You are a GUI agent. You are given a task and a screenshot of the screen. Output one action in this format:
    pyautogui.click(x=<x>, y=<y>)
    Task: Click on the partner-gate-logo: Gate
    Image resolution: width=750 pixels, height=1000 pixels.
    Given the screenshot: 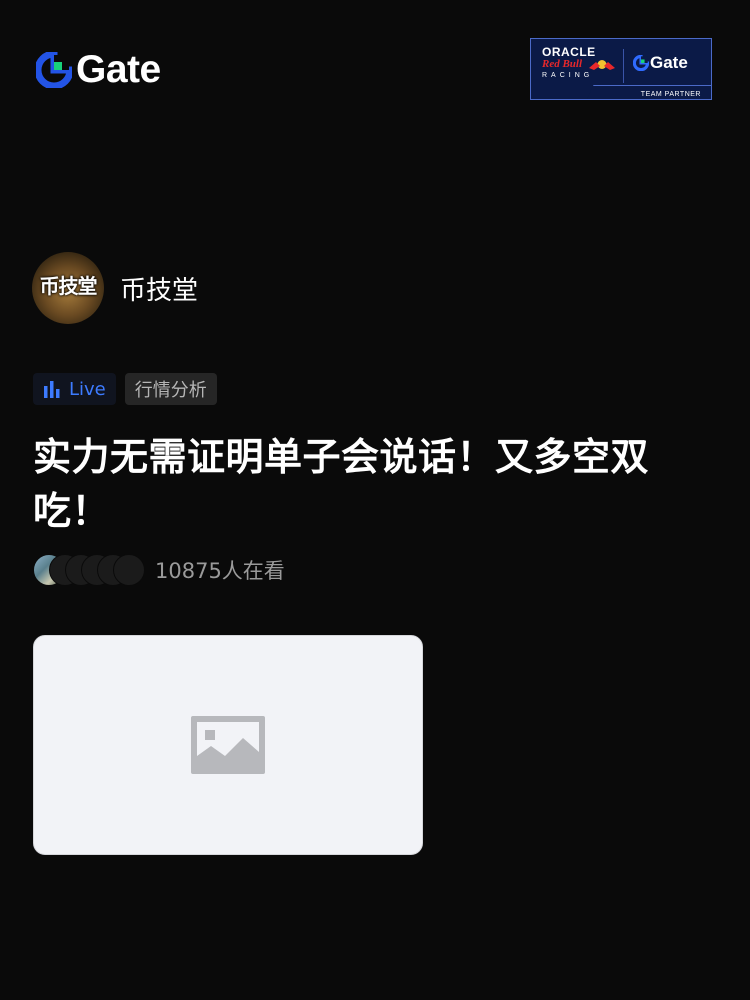 What is the action you would take?
    pyautogui.click(x=660, y=63)
    